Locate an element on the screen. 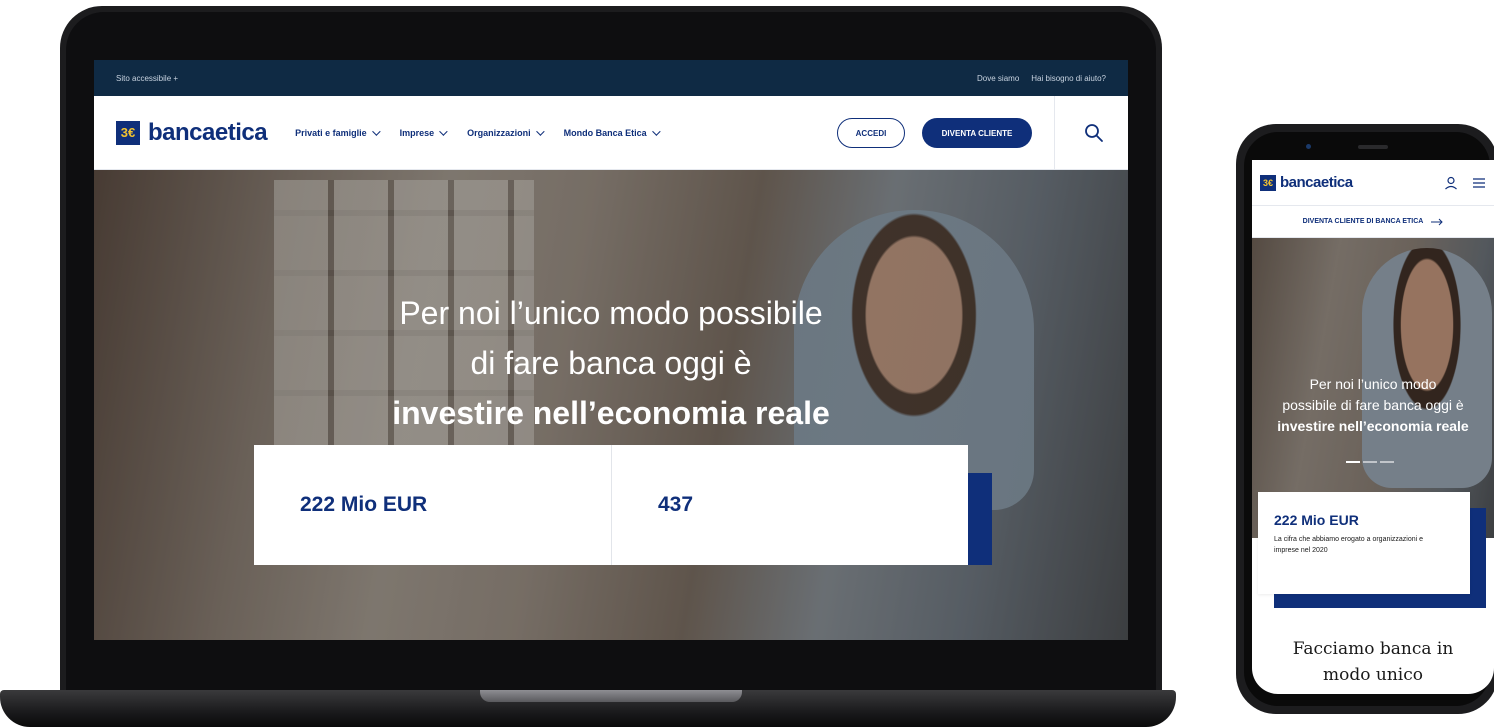 The height and width of the screenshot is (727, 1494). menu-item-privati: Privati e famiglie is located at coordinates (338, 132).